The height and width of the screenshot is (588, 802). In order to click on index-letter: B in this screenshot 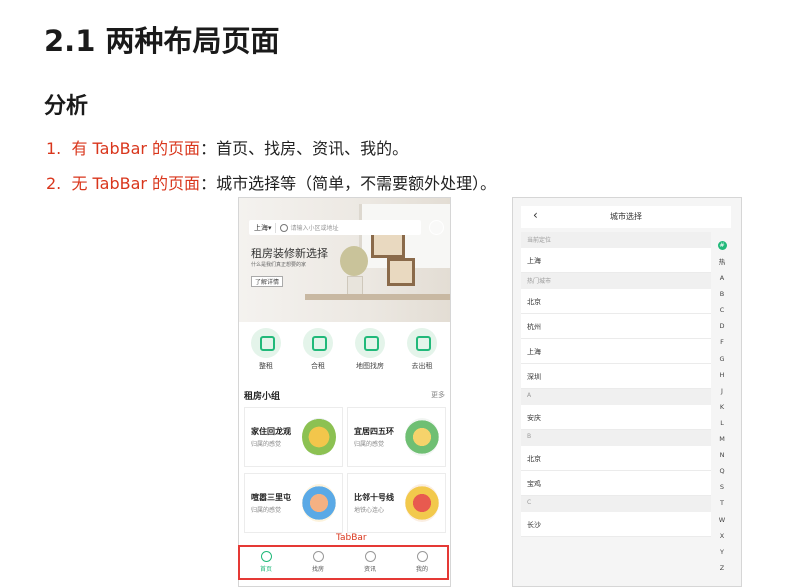, I will do `click(722, 294)`.